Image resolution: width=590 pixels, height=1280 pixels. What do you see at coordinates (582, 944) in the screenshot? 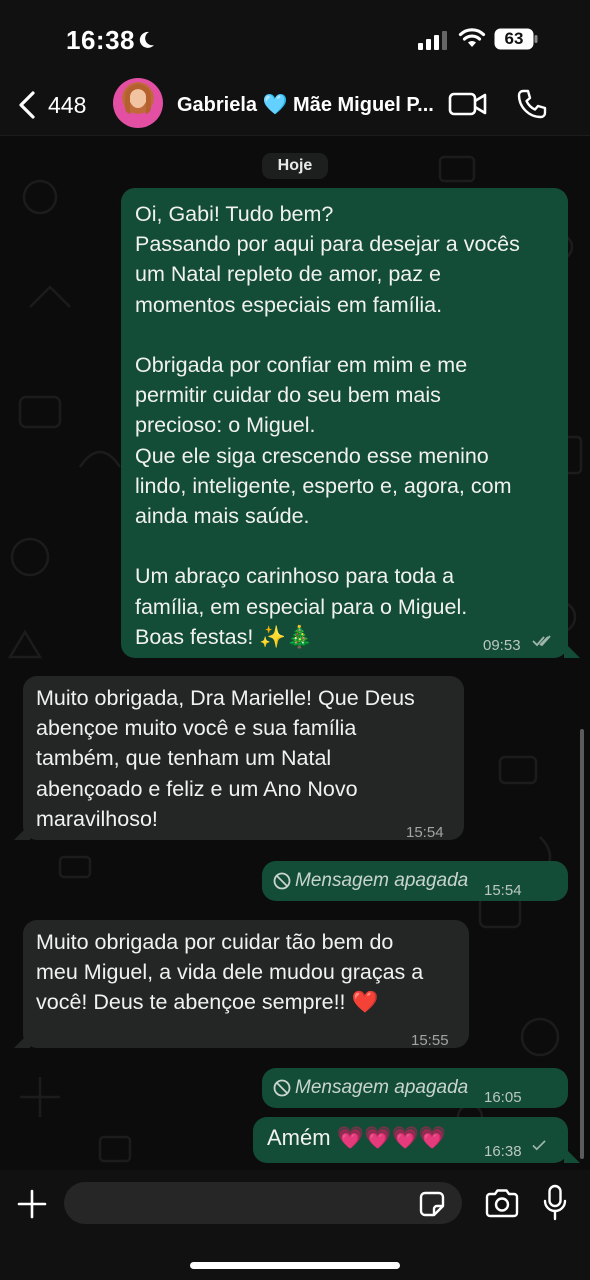
I see `scrollbar` at bounding box center [582, 944].